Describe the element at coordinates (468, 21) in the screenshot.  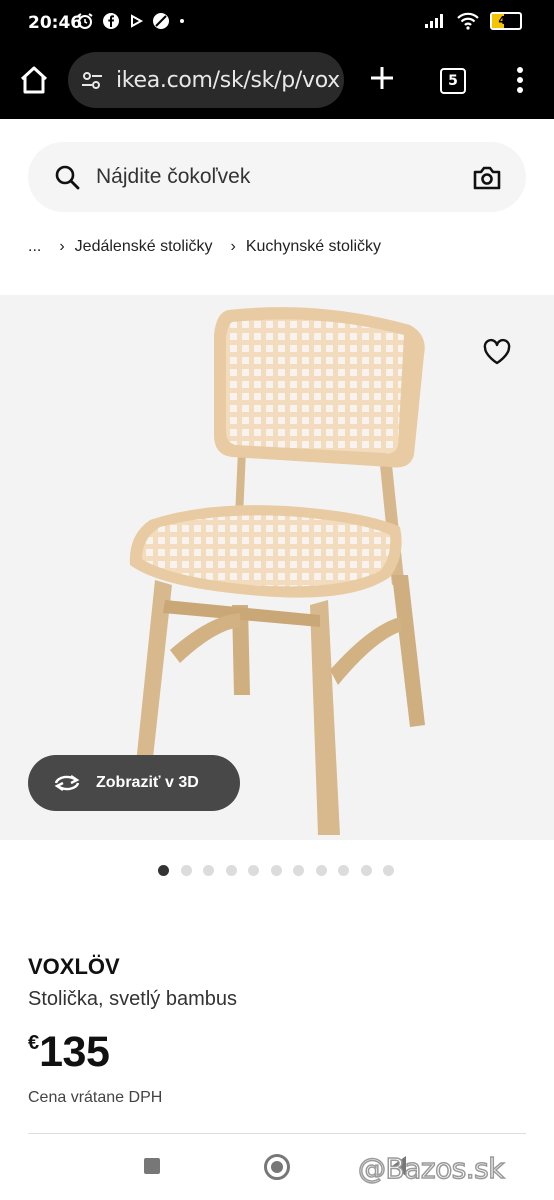
I see `wifi-icon` at that location.